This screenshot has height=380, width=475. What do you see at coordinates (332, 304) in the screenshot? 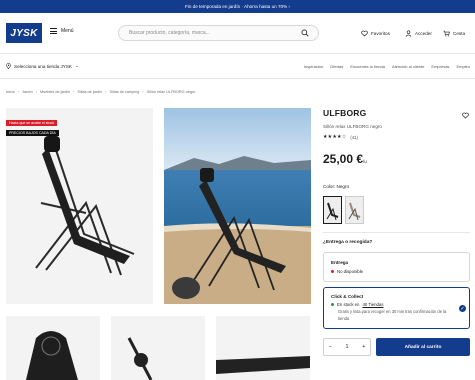
I see `available-dot-icon` at bounding box center [332, 304].